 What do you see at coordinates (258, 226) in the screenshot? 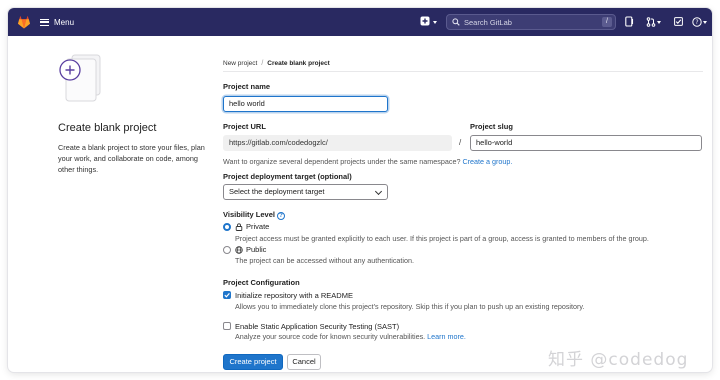
I see `visibility-private-label: Private` at bounding box center [258, 226].